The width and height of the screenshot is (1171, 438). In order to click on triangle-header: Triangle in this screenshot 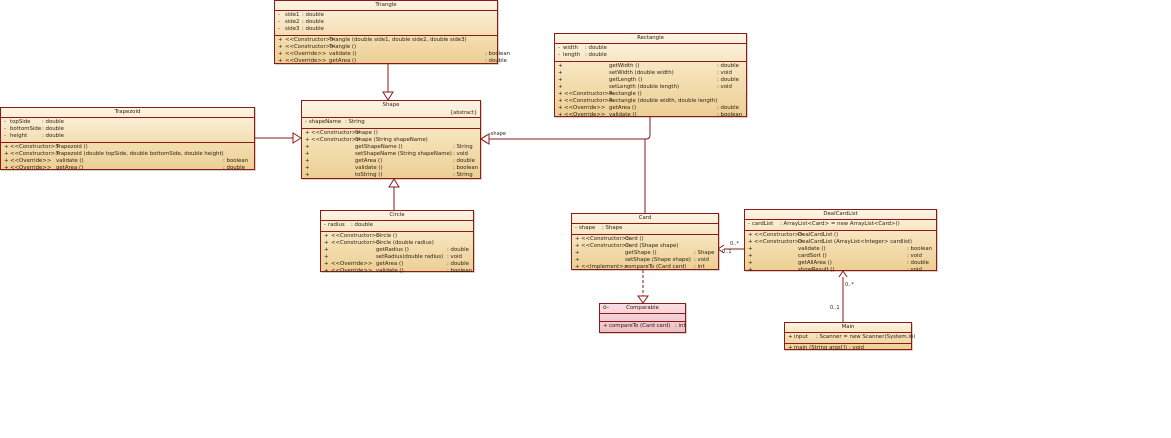, I will do `click(386, 6)`.